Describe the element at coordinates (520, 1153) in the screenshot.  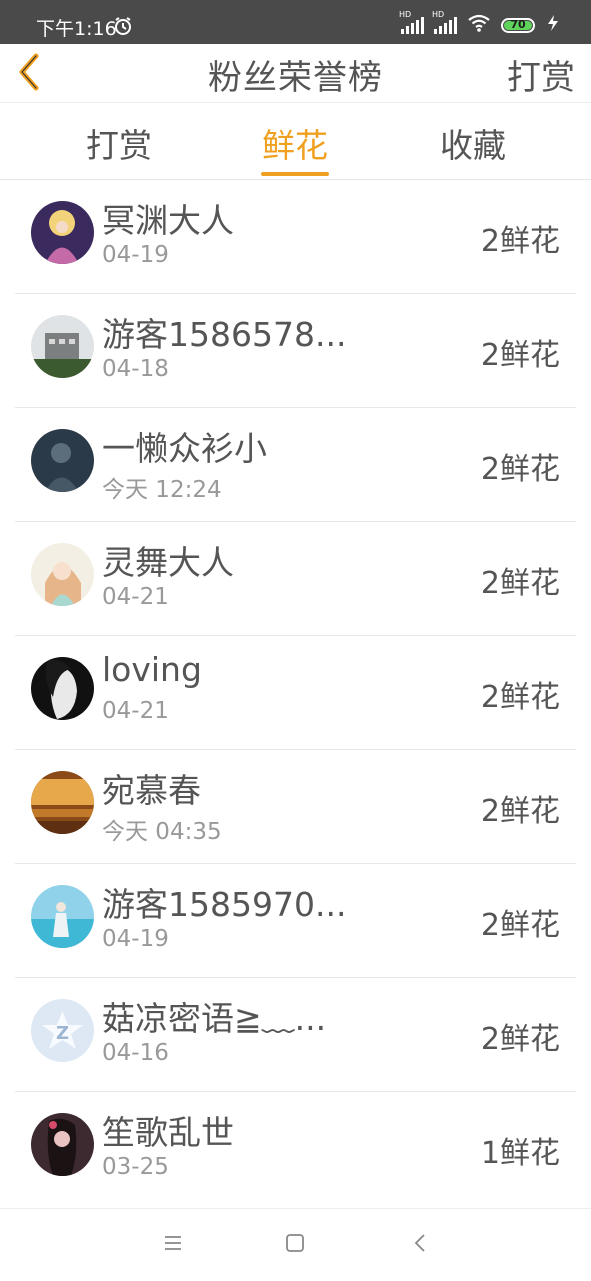
I see `flower-count: 1鲜花` at that location.